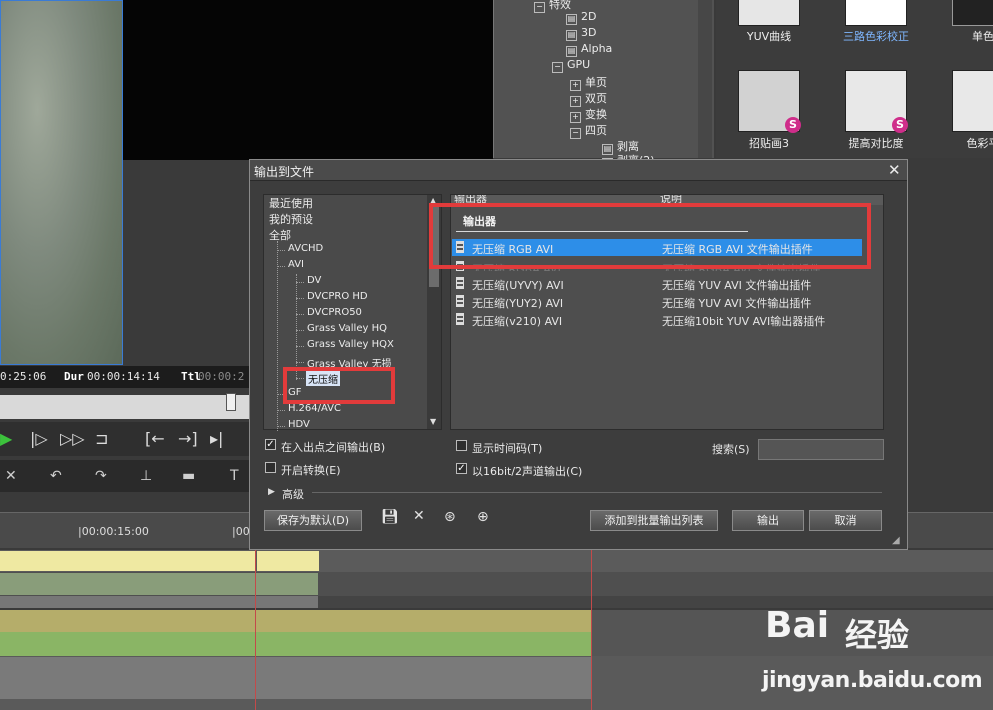  What do you see at coordinates (390, 517) in the screenshot?
I see `save-preset-icon: 💾︎` at bounding box center [390, 517].